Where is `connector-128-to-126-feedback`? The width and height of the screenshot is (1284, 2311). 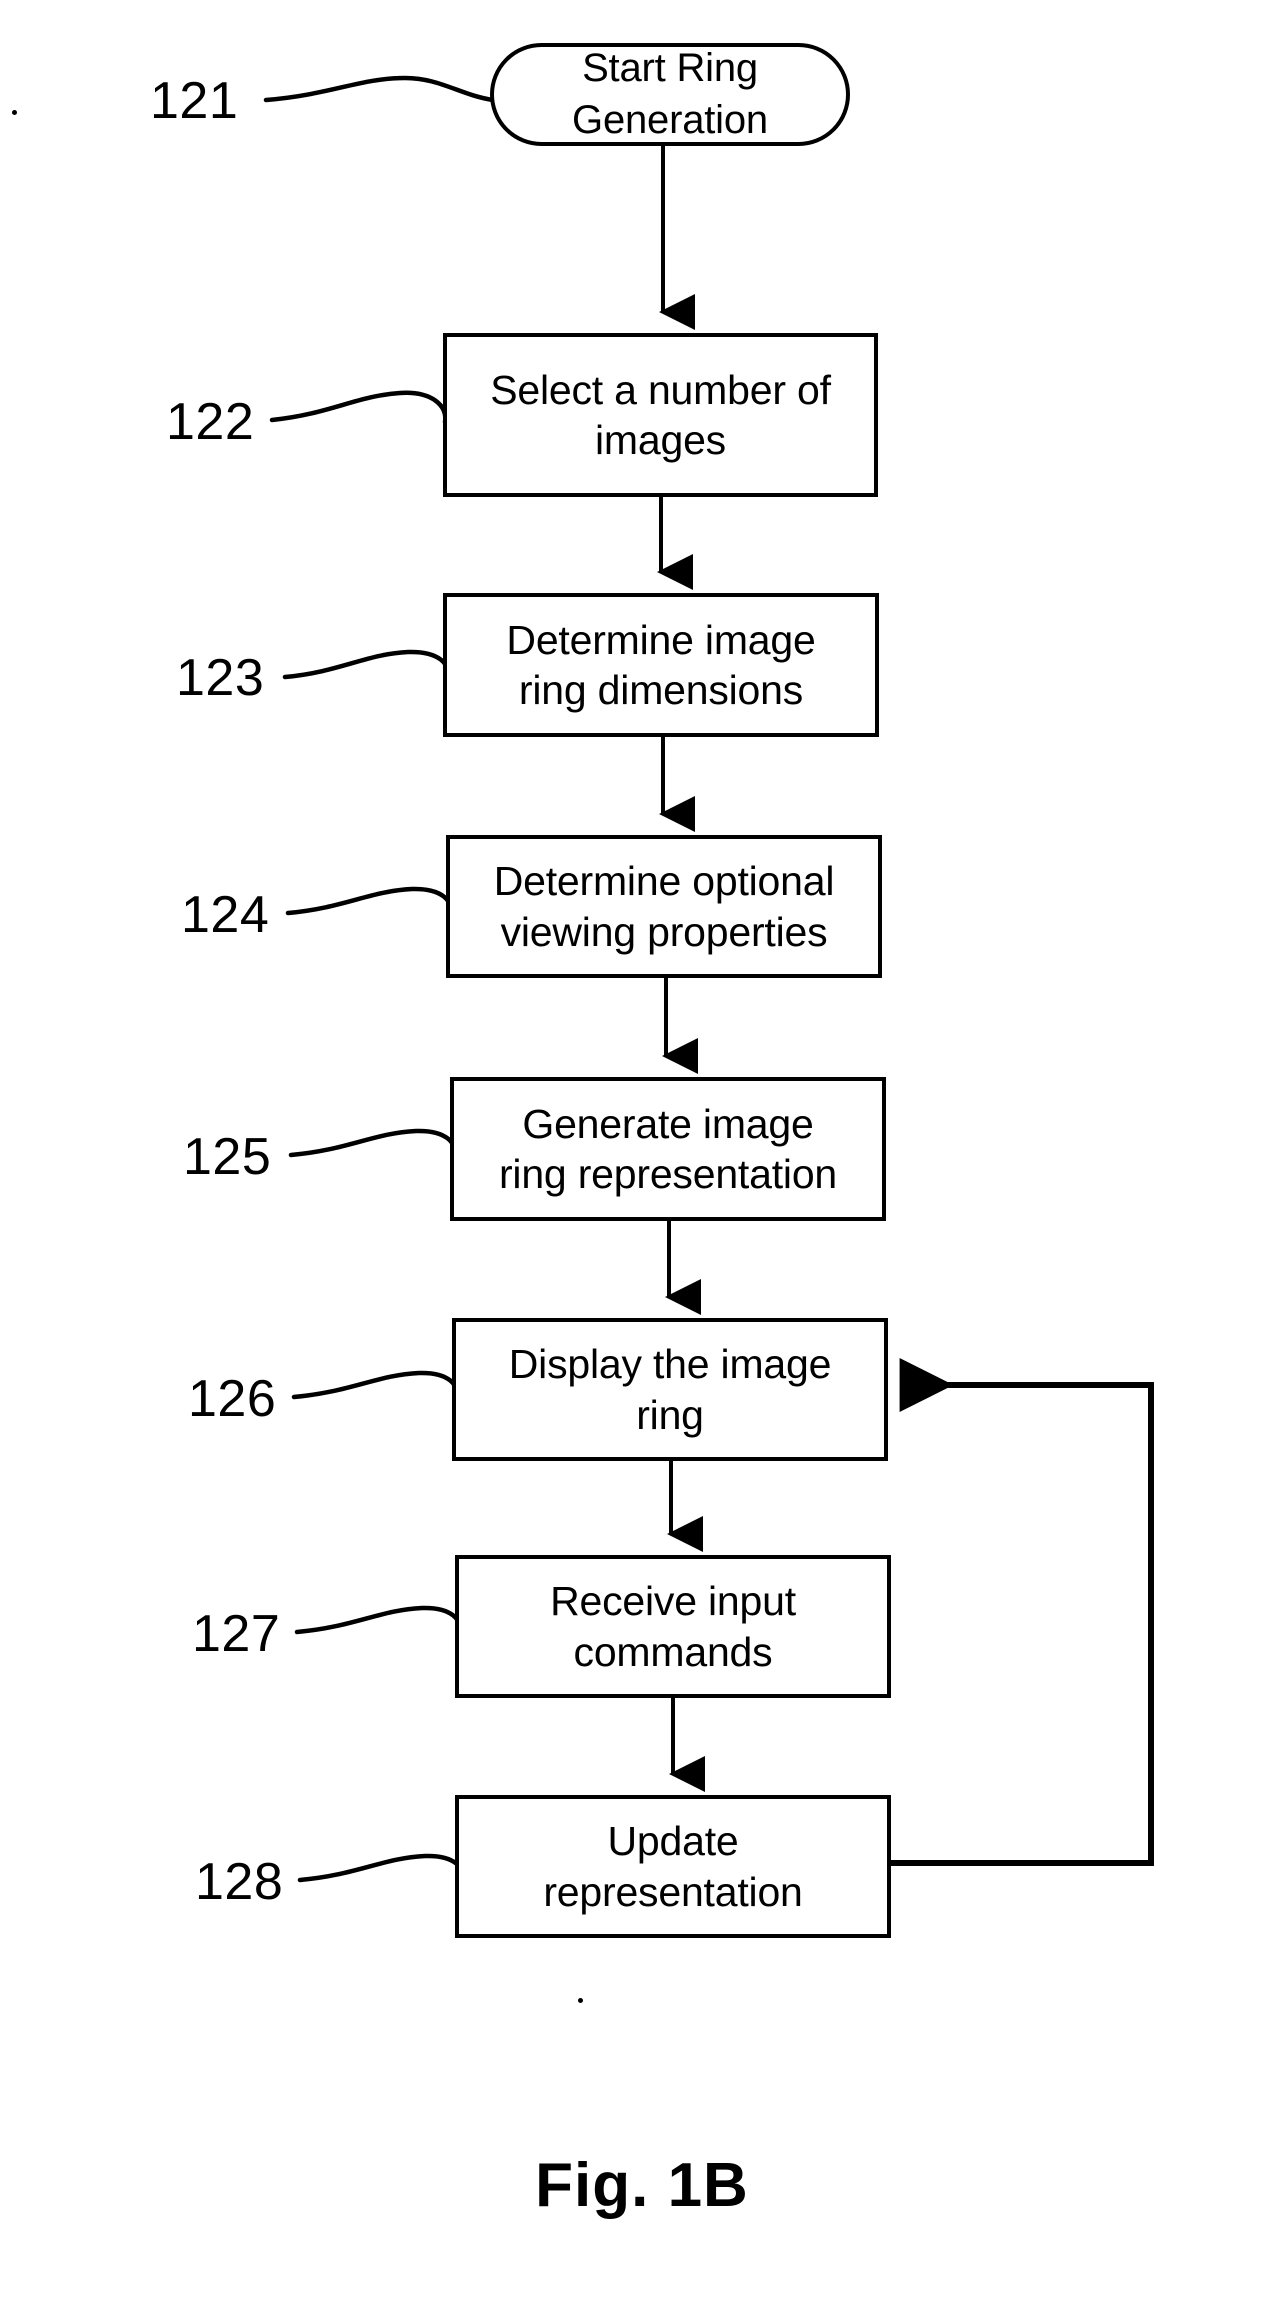
connector-128-to-126-feedback is located at coordinates (1022, 1612).